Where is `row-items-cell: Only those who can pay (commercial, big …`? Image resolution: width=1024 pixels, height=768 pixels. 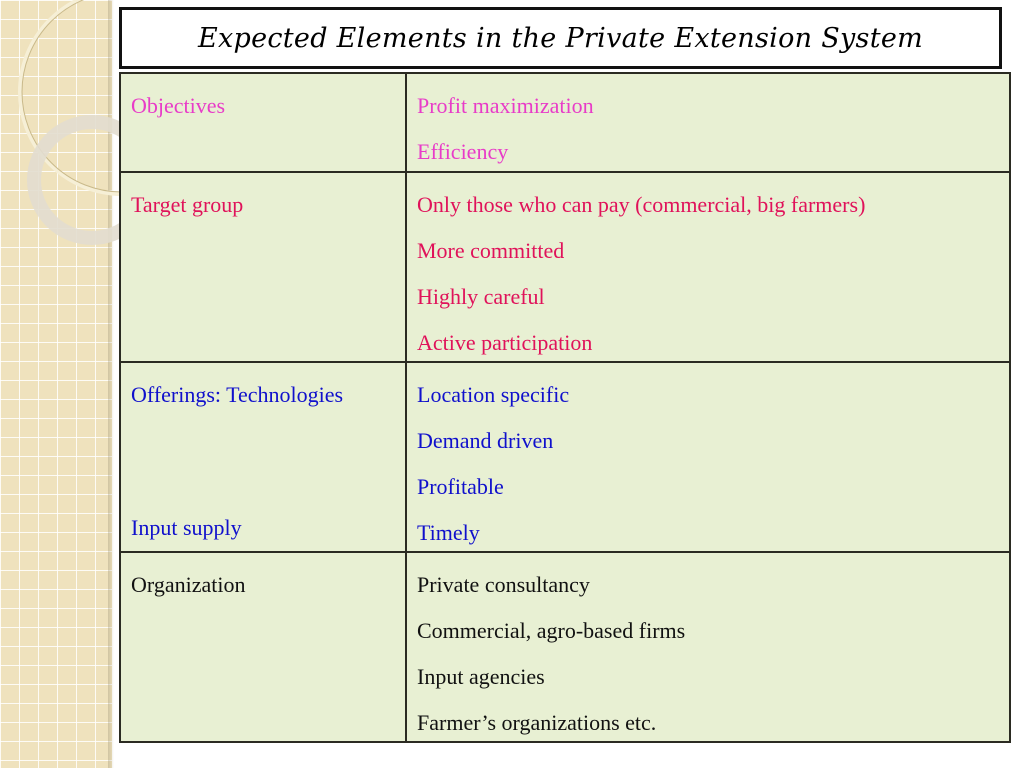 row-items-cell: Only those who can pay (commercial, big … is located at coordinates (708, 267).